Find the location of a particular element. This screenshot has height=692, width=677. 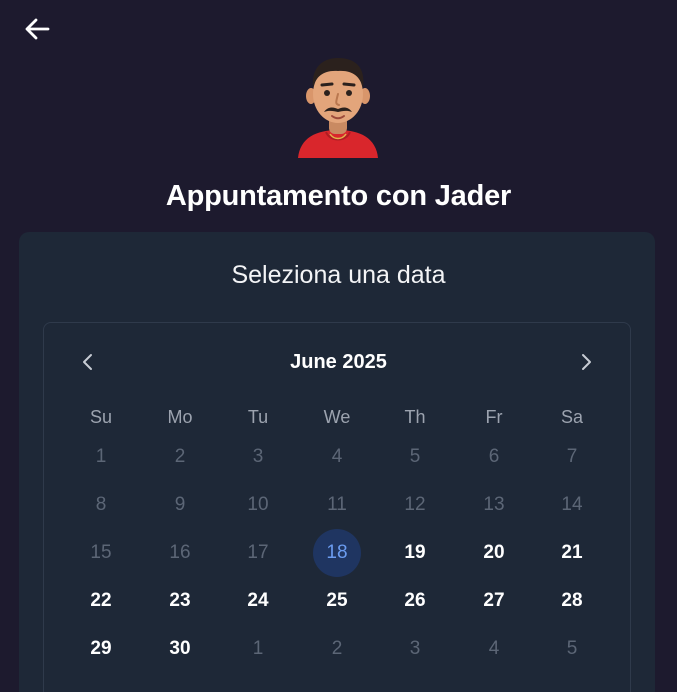

day-cell: 27 is located at coordinates (494, 601).